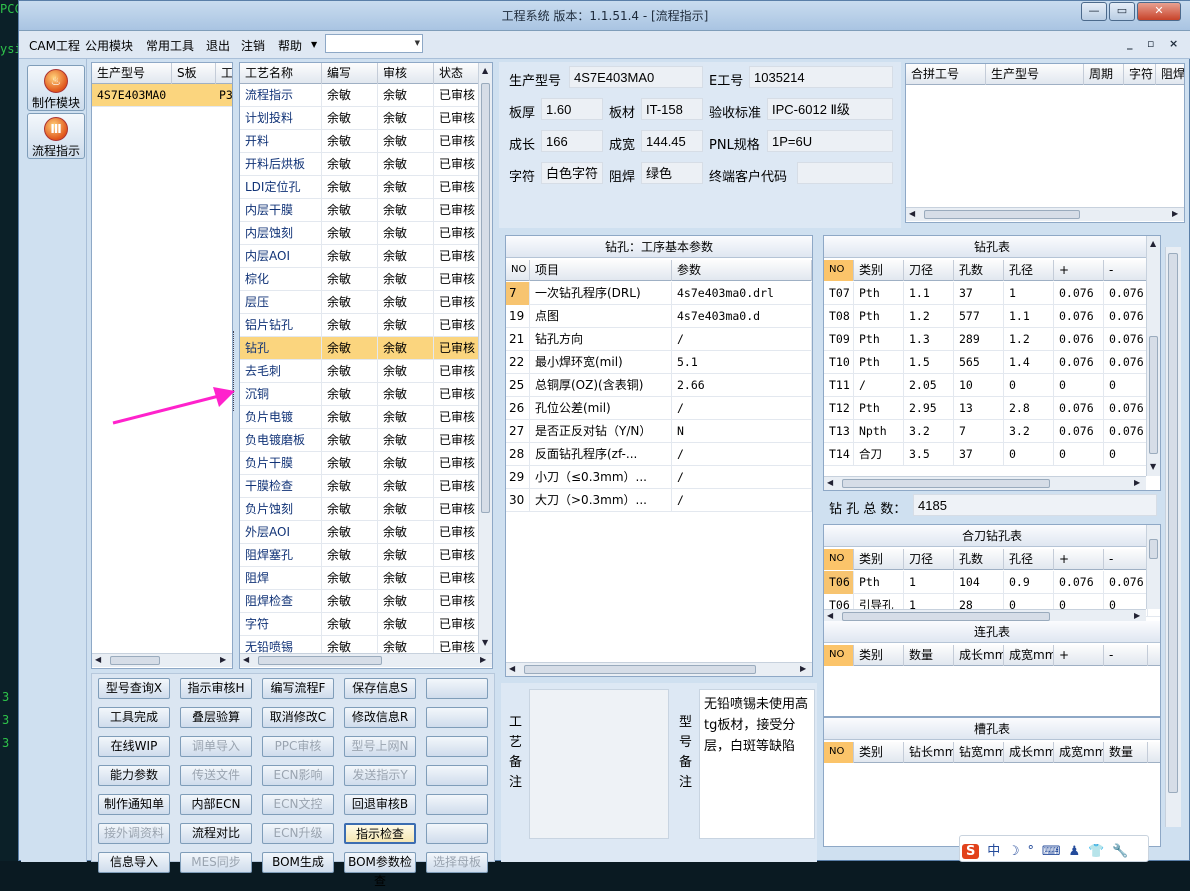 Image resolution: width=1190 pixels, height=891 pixels. I want to click on nav-make-module-button: ♨ 制作模块, so click(56, 88).